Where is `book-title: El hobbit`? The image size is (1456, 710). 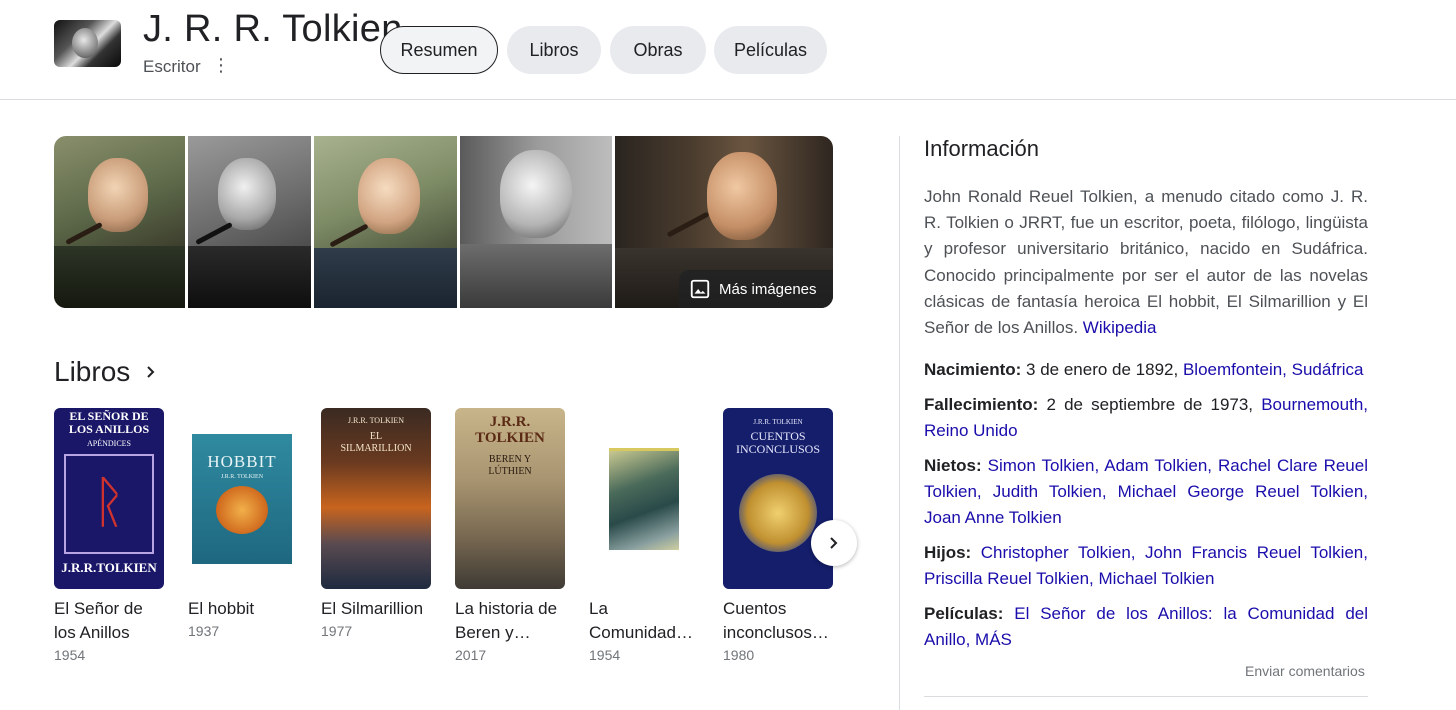 book-title: El hobbit is located at coordinates (221, 608).